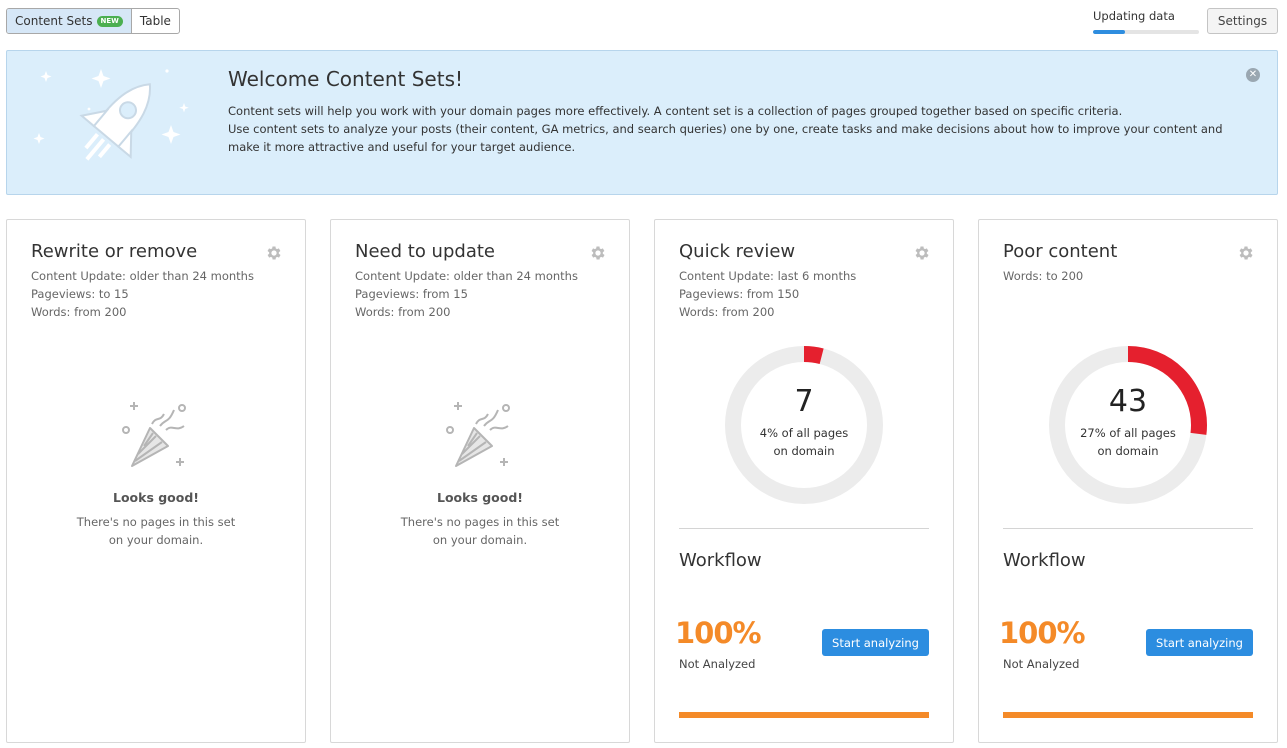 Image resolution: width=1287 pixels, height=748 pixels. Describe the element at coordinates (737, 251) in the screenshot. I see `card-title: Quick review` at that location.